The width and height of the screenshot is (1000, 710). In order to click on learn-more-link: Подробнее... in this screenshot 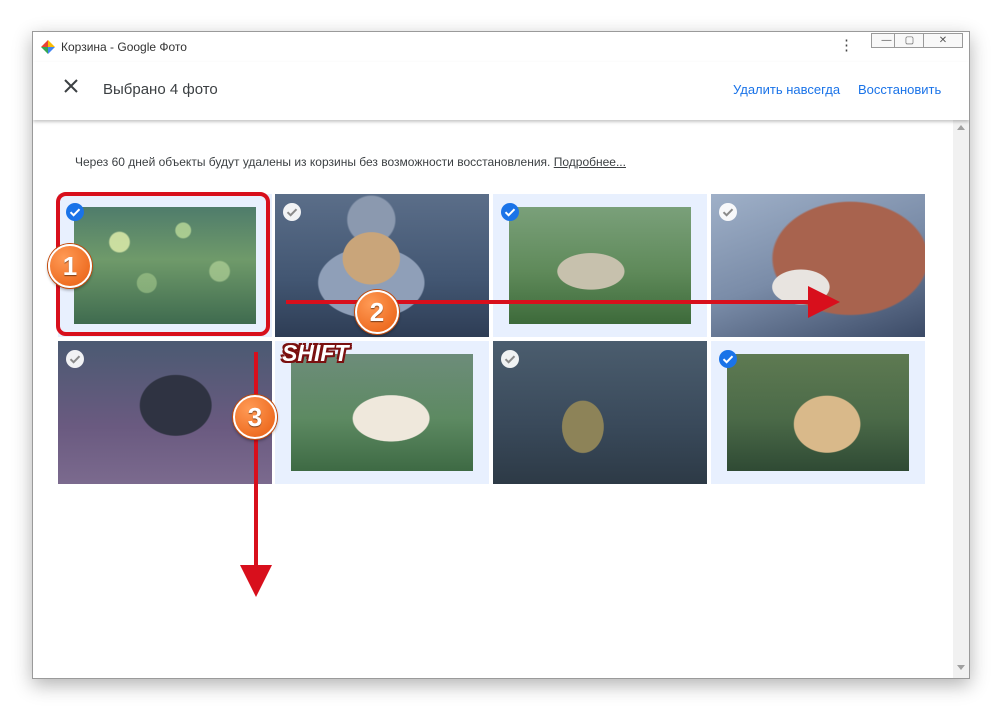, I will do `click(590, 162)`.